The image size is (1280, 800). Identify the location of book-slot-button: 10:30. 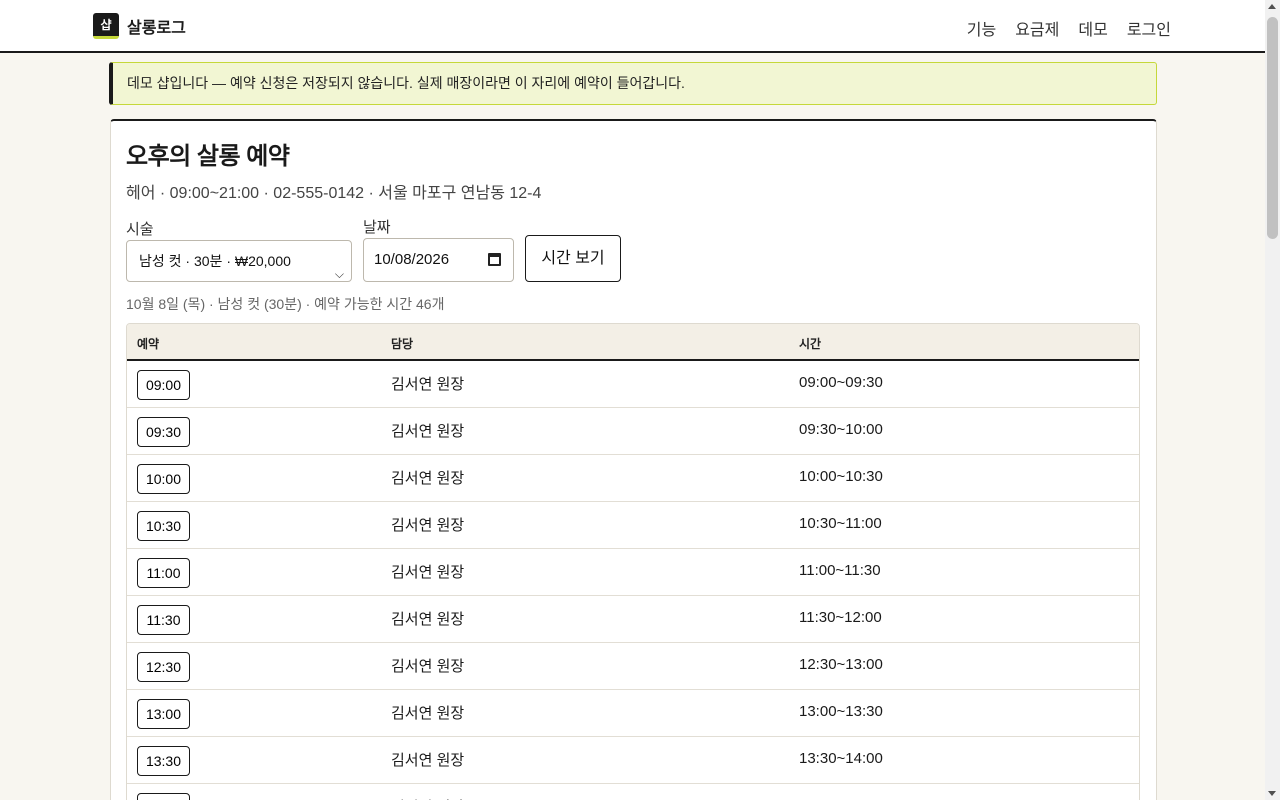
(163, 526).